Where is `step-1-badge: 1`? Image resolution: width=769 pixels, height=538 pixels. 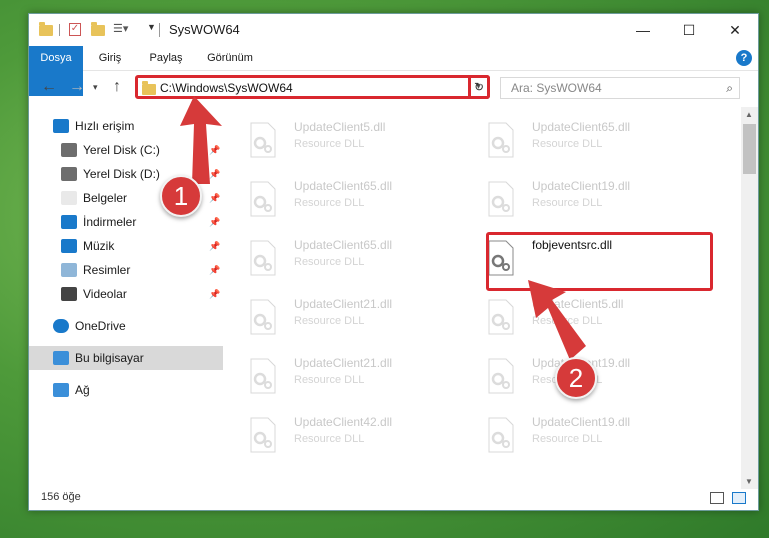 step-1-badge: 1 is located at coordinates (181, 196).